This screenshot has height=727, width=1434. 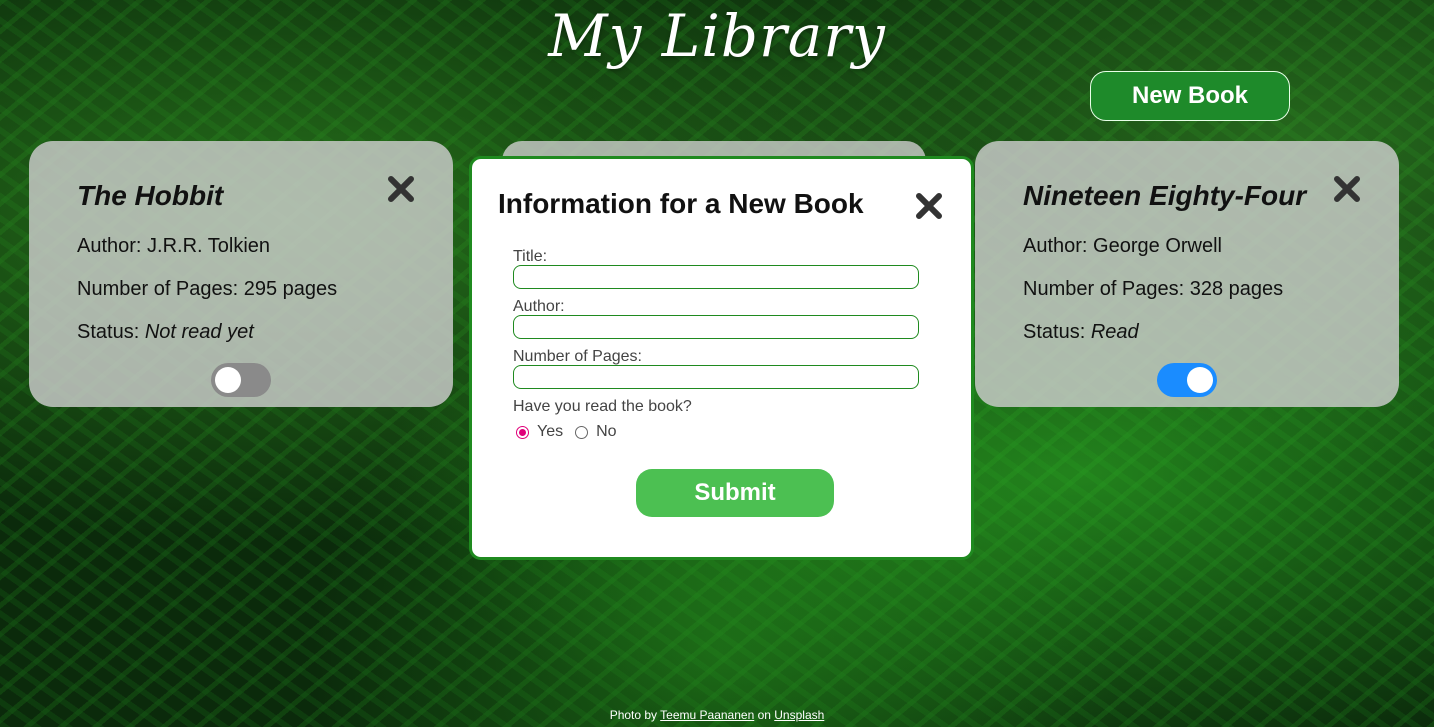 What do you see at coordinates (1153, 289) in the screenshot?
I see `book-pages: Number of Pages: 328 pages` at bounding box center [1153, 289].